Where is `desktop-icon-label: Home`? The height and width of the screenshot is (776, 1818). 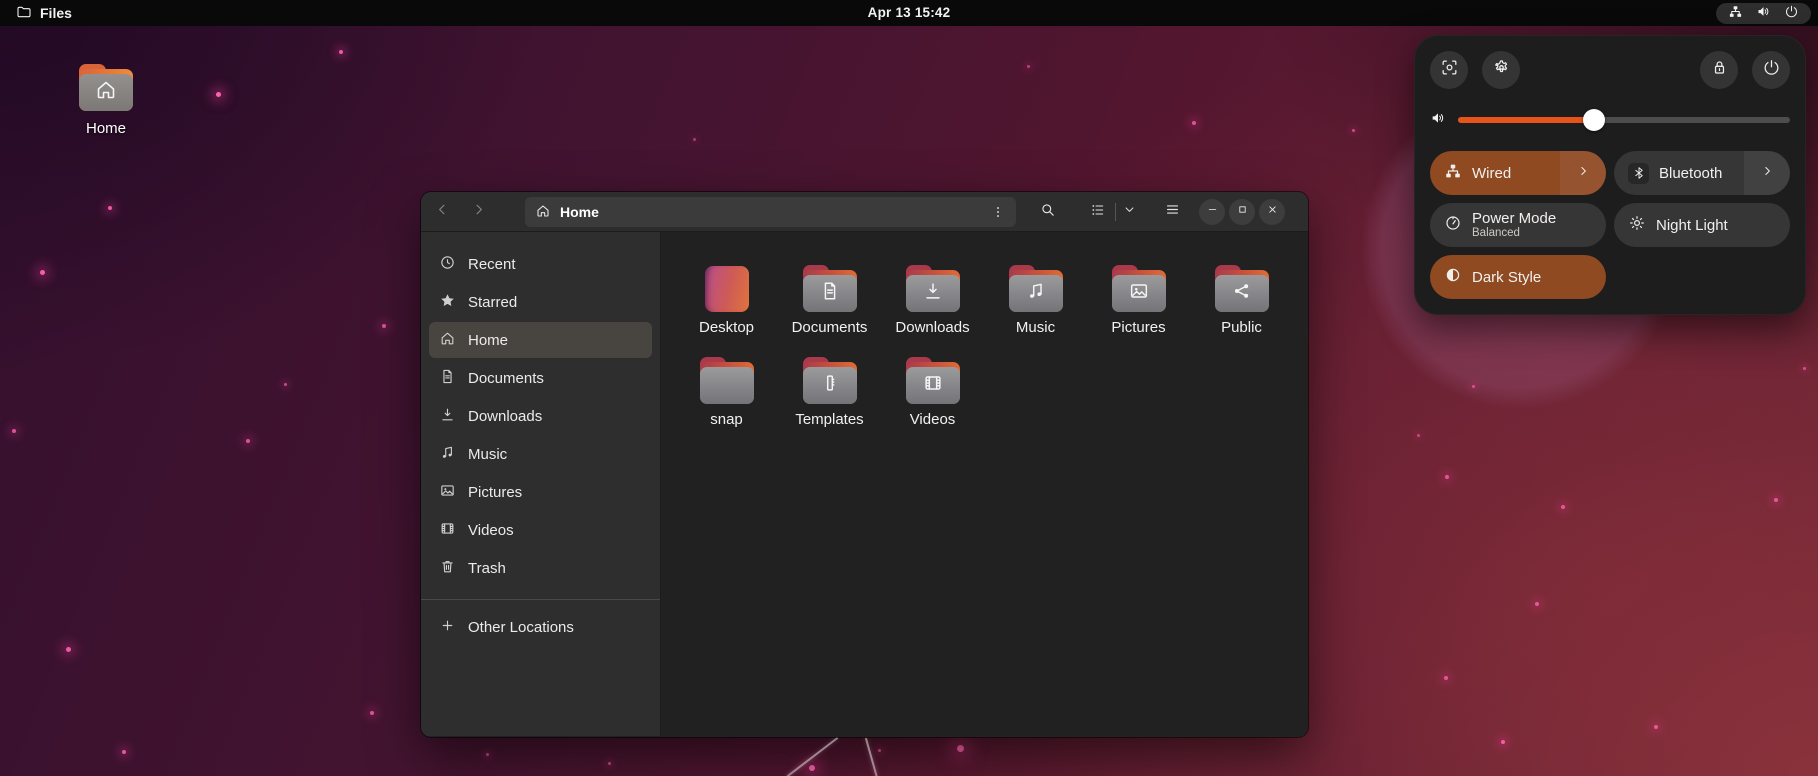
desktop-icon-label: Home is located at coordinates (105, 128).